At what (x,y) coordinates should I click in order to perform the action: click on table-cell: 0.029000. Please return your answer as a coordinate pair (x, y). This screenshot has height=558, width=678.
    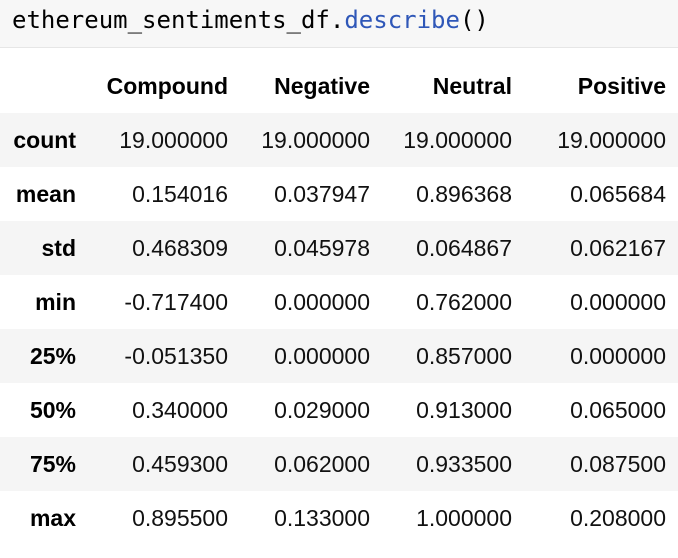
    Looking at the image, I should click on (322, 409).